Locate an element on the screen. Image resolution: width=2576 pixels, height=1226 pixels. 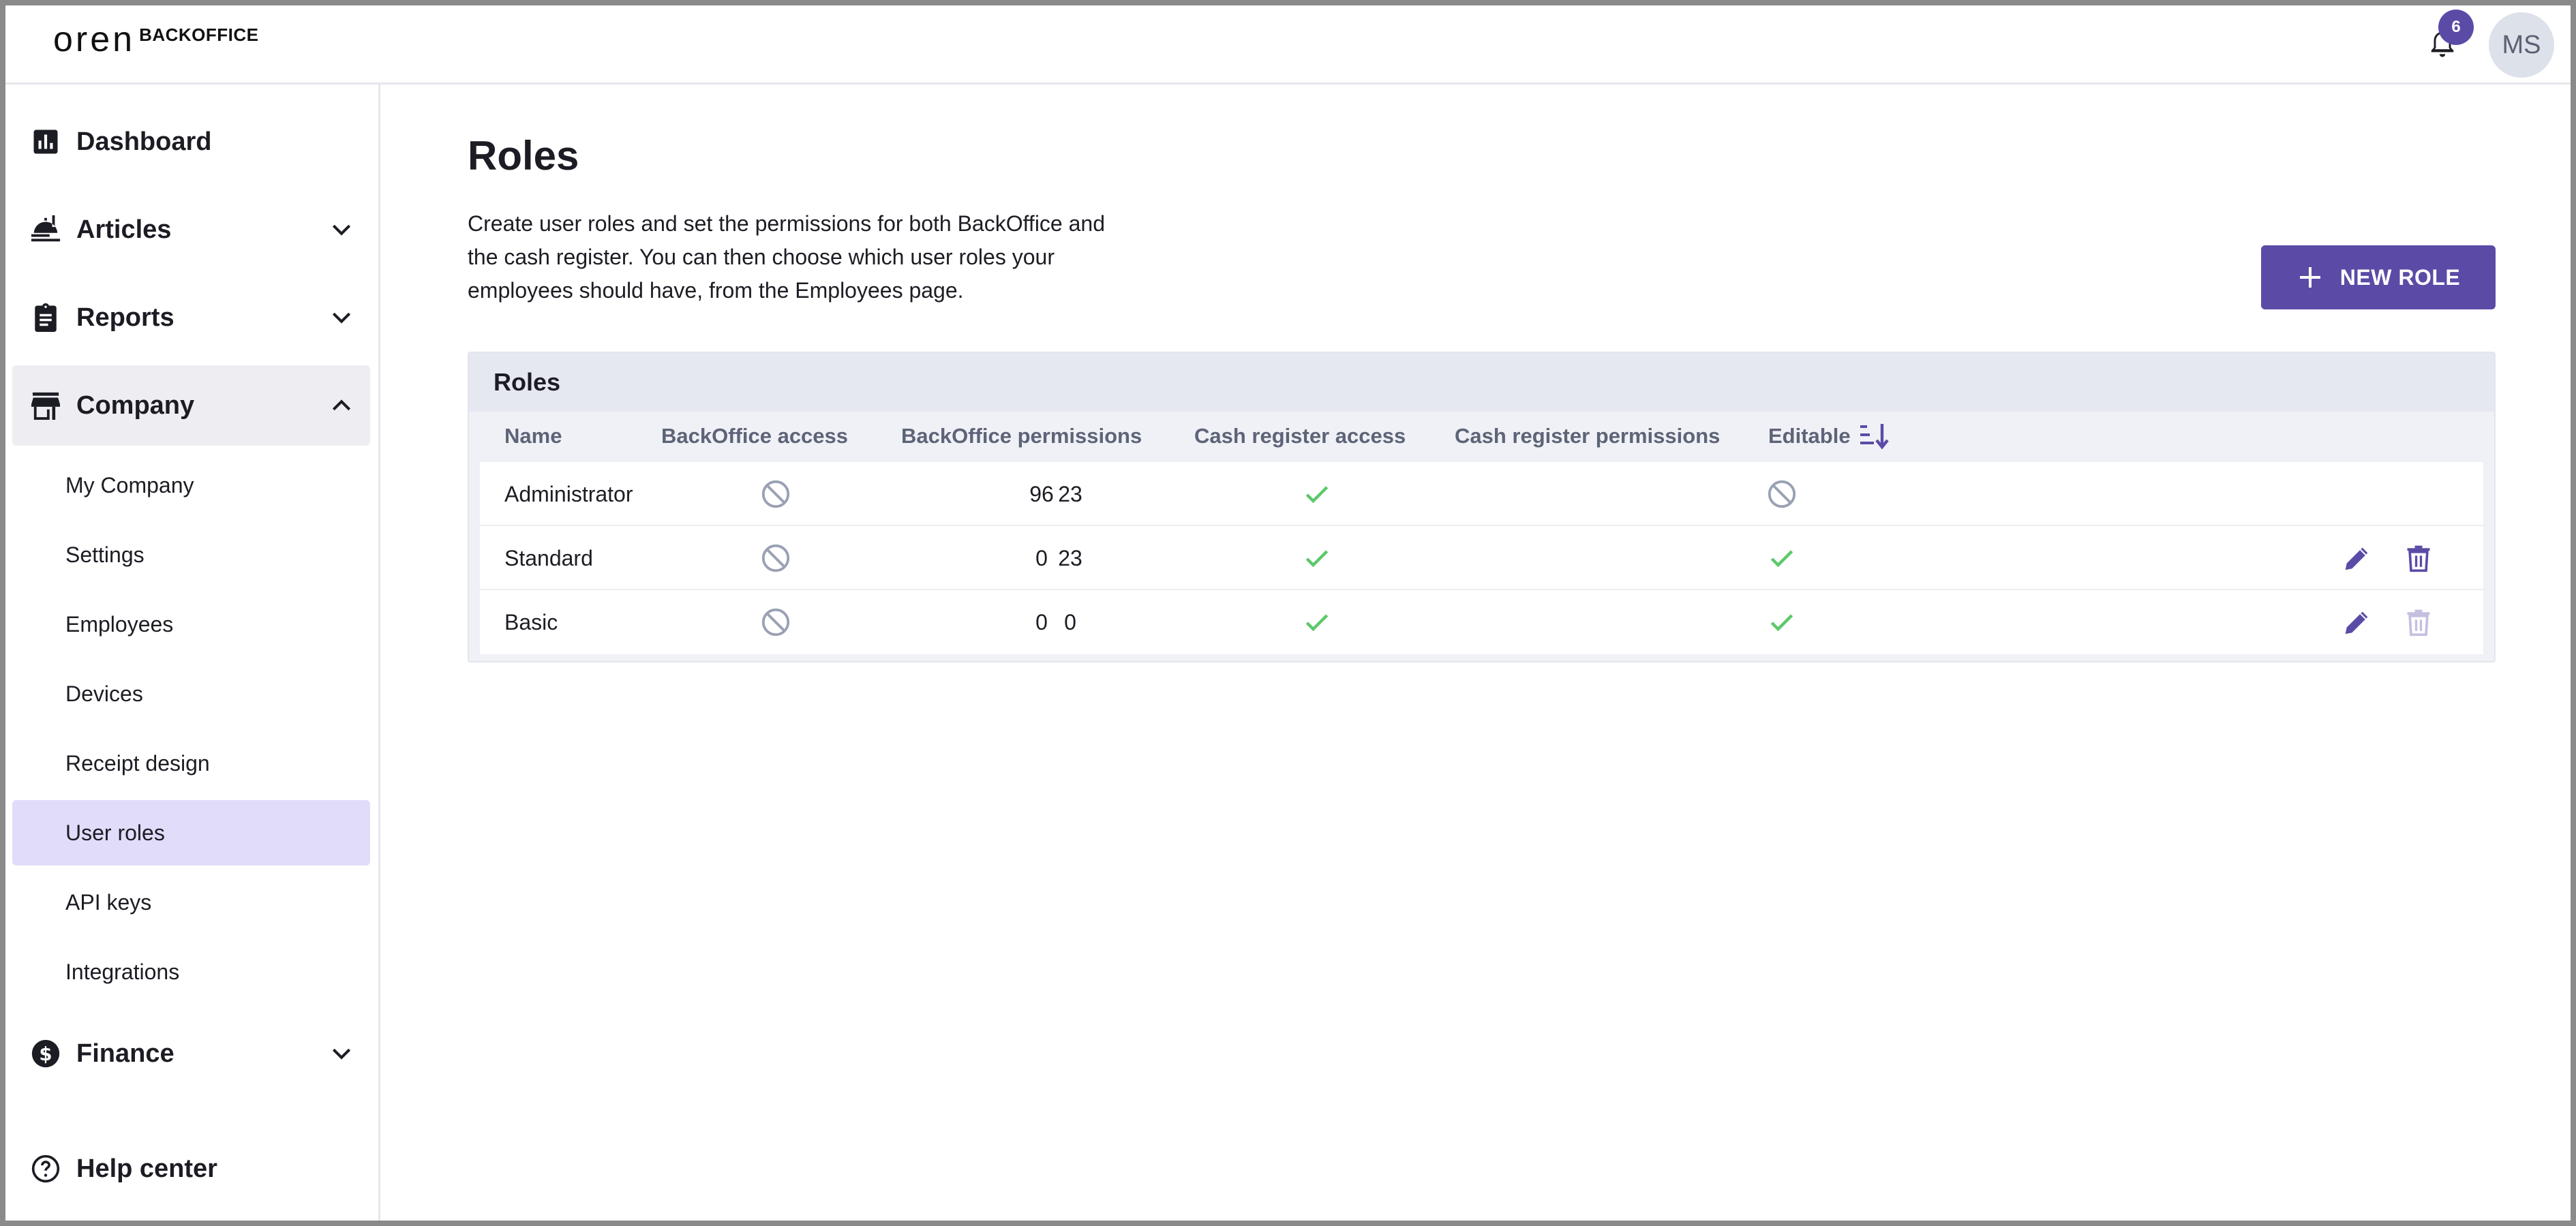
sidebar-item-help-center: Help center is located at coordinates (191, 1169).